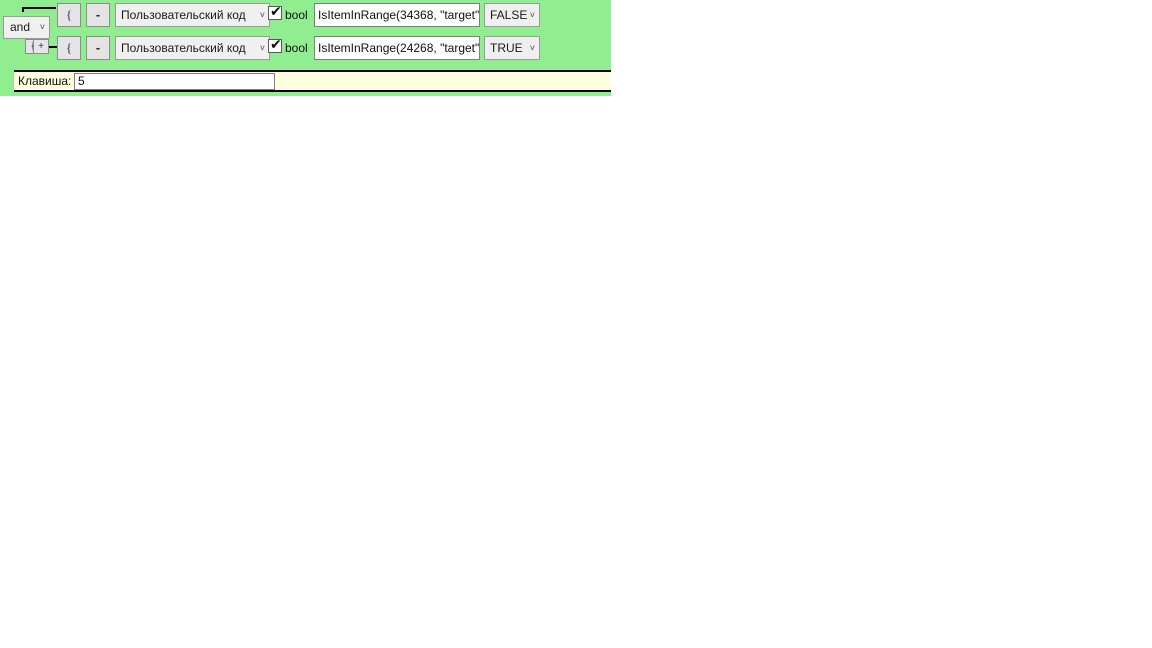  What do you see at coordinates (312, 81) in the screenshot?
I see `action-bar-inner: Клавиша: 5` at bounding box center [312, 81].